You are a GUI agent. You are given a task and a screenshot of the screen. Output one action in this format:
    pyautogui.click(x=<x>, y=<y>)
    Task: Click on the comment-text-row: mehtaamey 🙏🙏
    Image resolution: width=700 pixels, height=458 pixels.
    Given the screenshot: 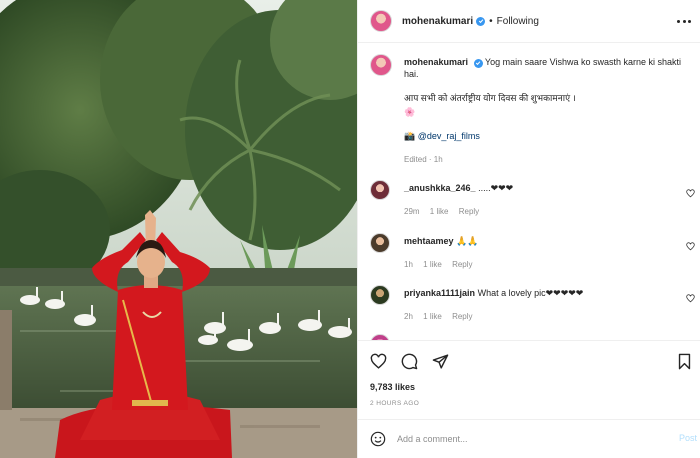 What is the action you would take?
    pyautogui.click(x=441, y=241)
    